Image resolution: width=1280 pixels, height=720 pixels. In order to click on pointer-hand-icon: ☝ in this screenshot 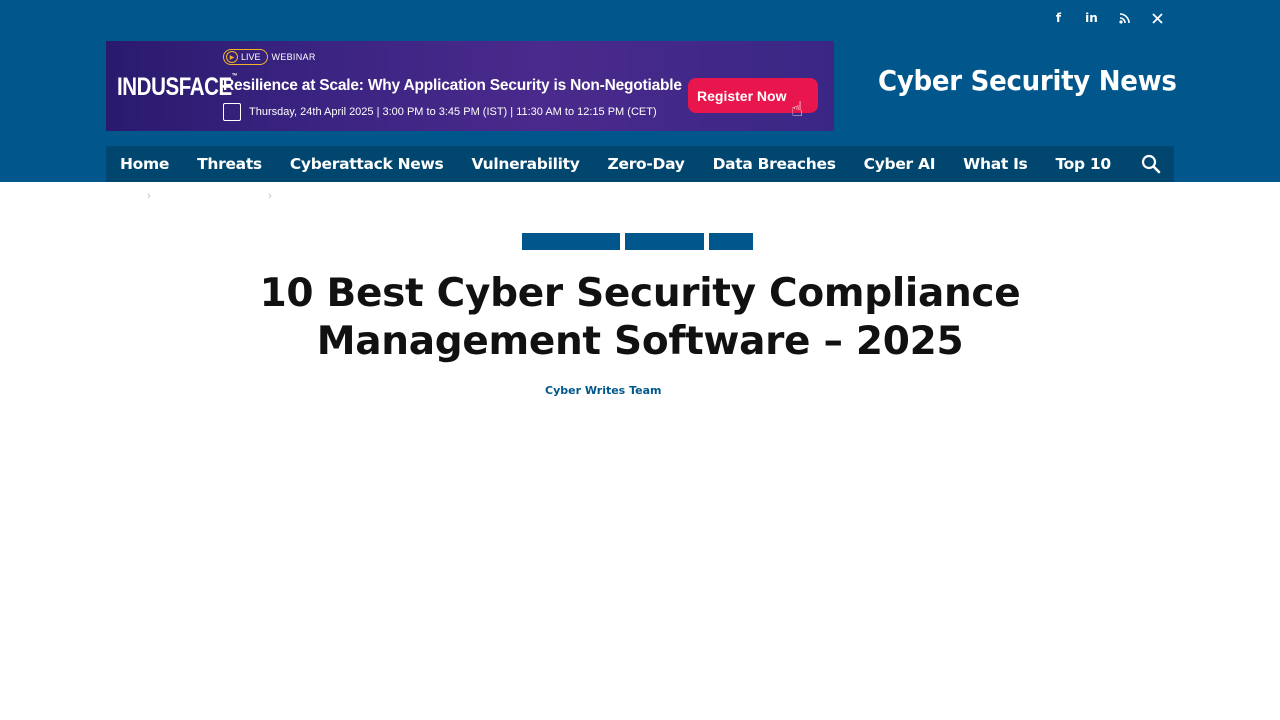, I will do `click(797, 109)`.